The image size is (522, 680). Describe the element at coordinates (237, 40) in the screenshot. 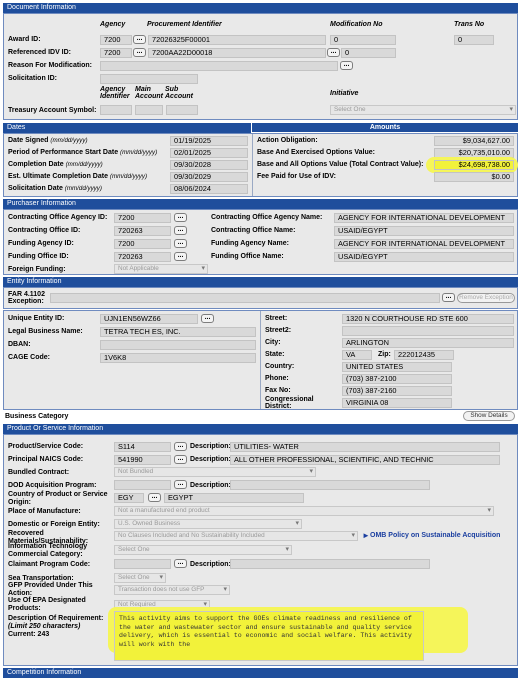

I see `award-procurement-field: 72026325F00001` at that location.